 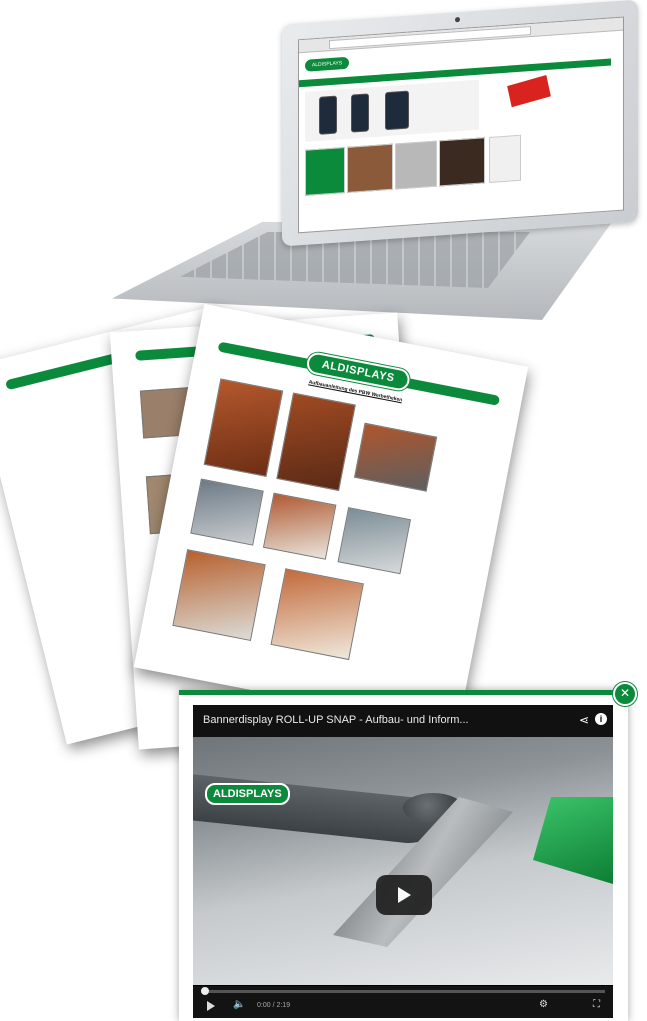 I want to click on video-control-bar: 🔈 0:00 / 2:19 ⚙ ⛶, so click(x=403, y=1002).